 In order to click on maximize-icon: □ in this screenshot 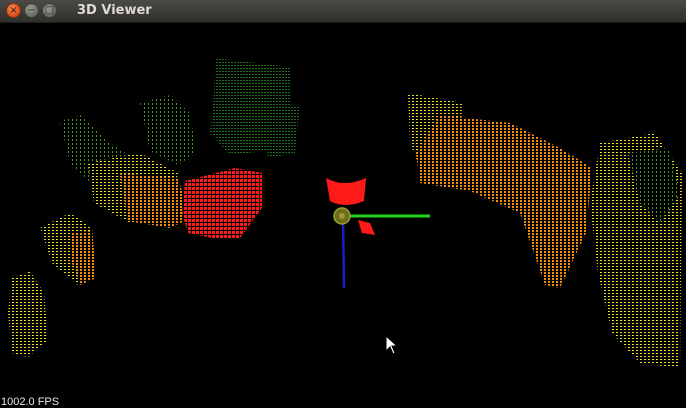, I will do `click(49, 10)`.